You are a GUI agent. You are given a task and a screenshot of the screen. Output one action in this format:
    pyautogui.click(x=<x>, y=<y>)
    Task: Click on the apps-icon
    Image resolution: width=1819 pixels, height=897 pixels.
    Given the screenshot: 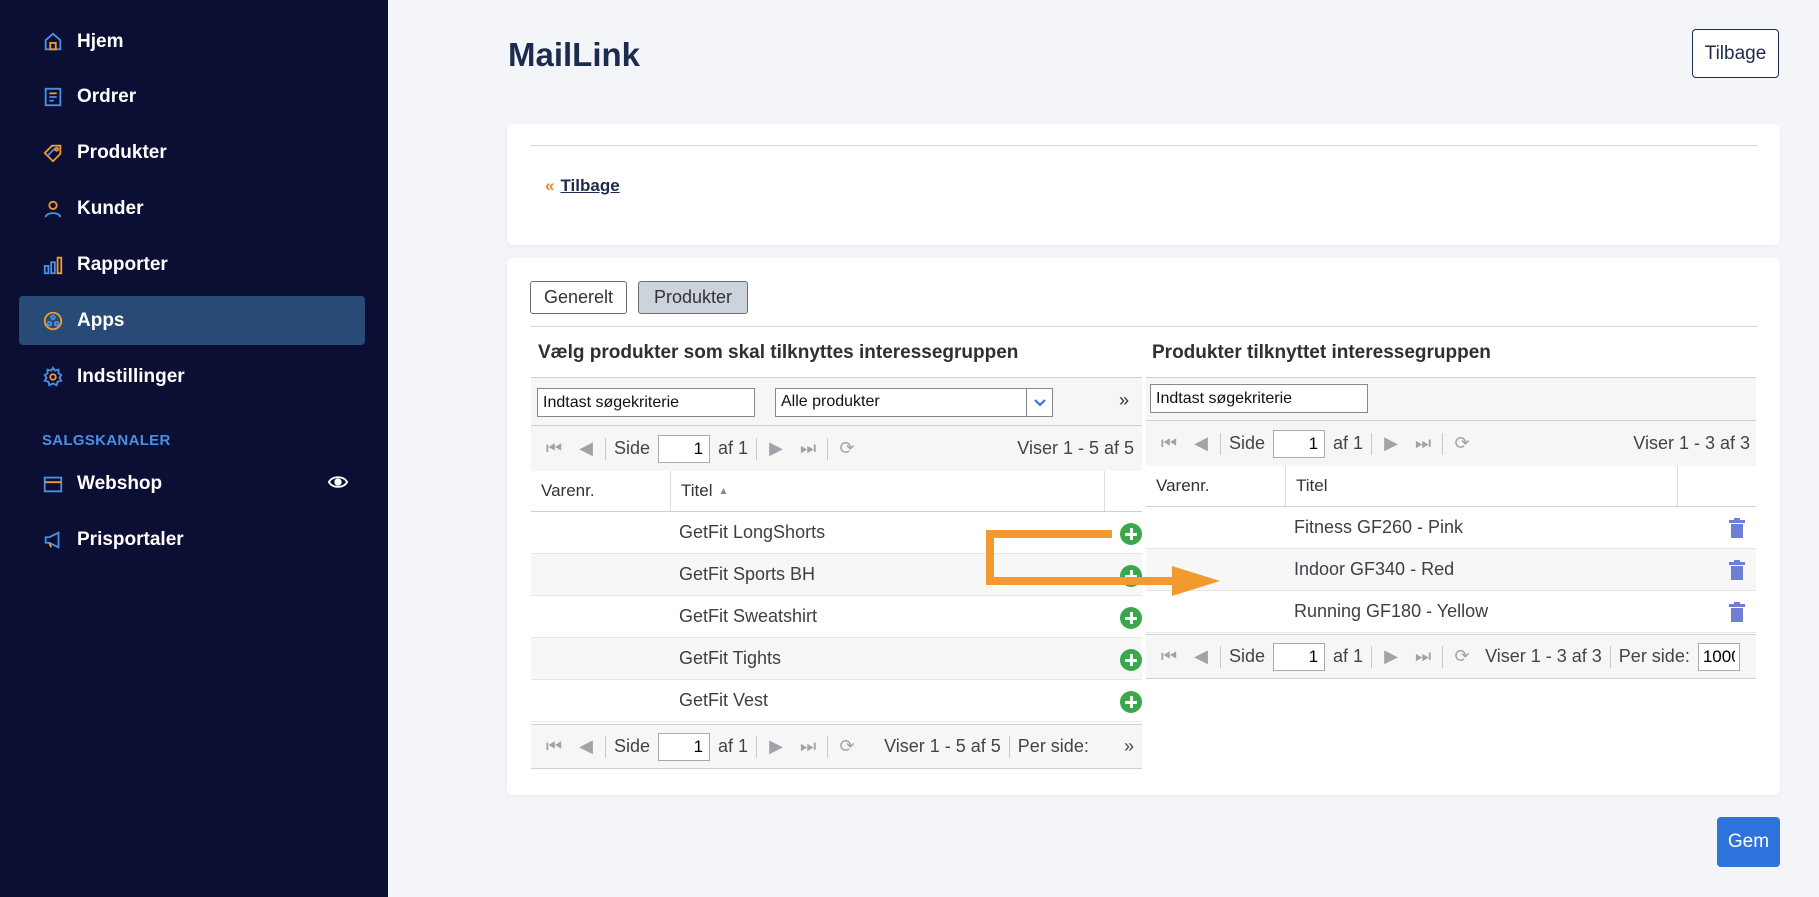 What is the action you would take?
    pyautogui.click(x=53, y=321)
    